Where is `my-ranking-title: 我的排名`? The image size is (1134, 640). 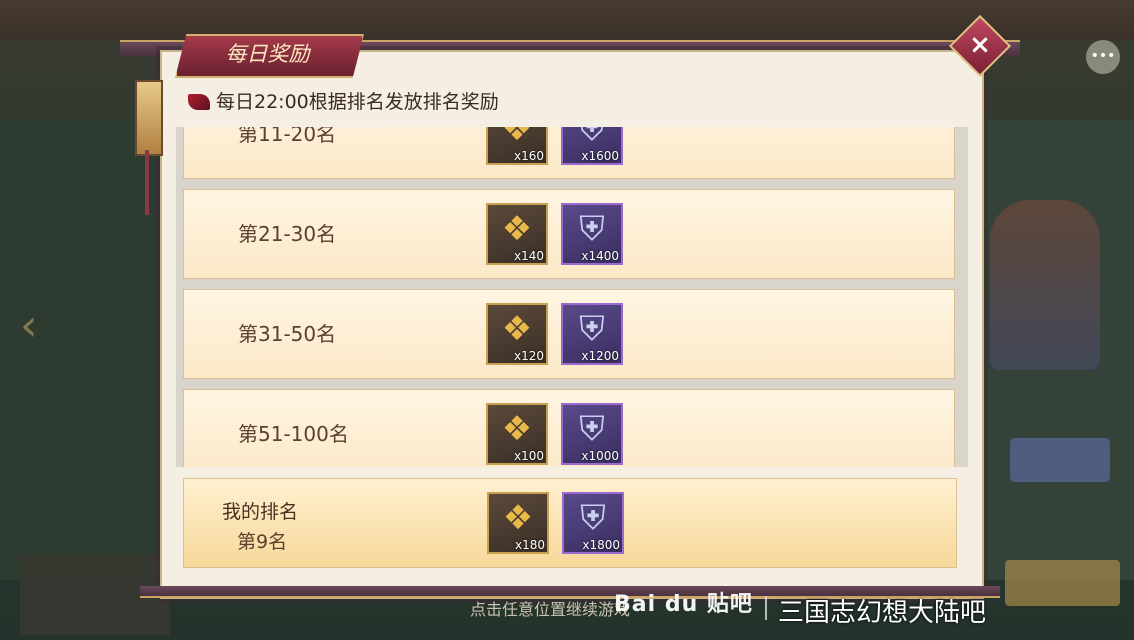 my-ranking-title: 我的排名 is located at coordinates (260, 512).